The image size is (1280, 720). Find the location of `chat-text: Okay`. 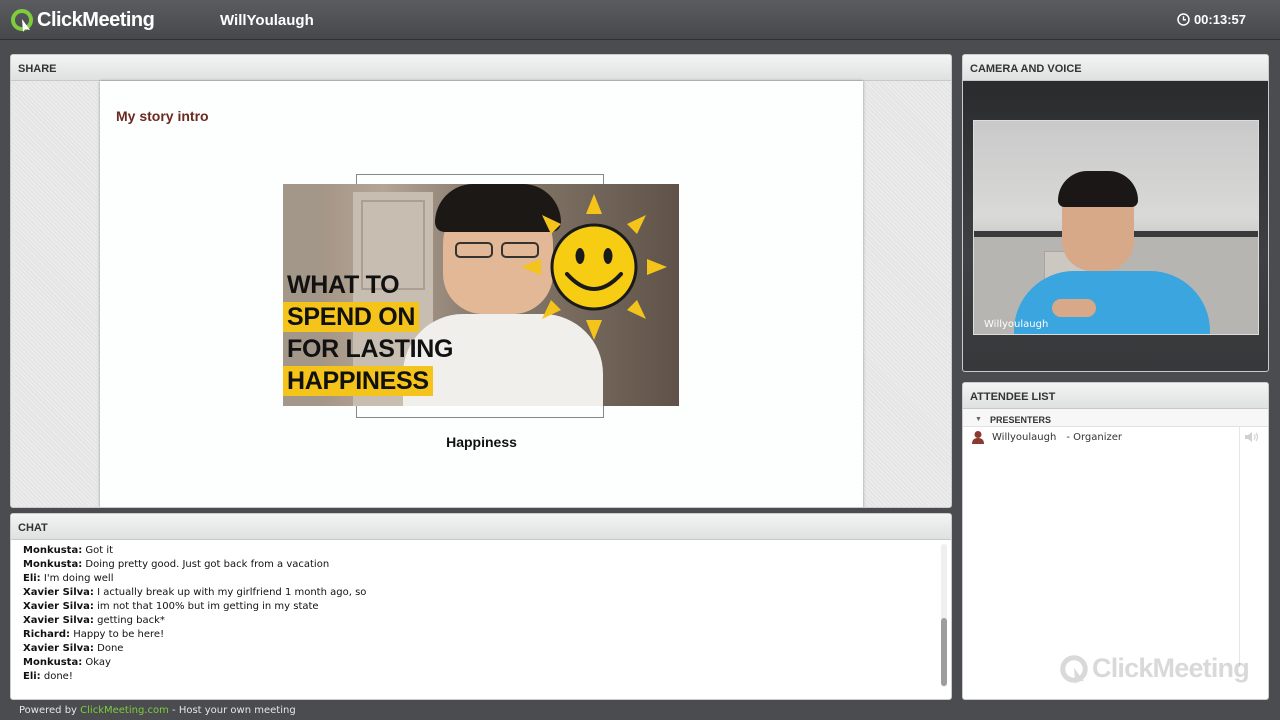

chat-text: Okay is located at coordinates (98, 662).